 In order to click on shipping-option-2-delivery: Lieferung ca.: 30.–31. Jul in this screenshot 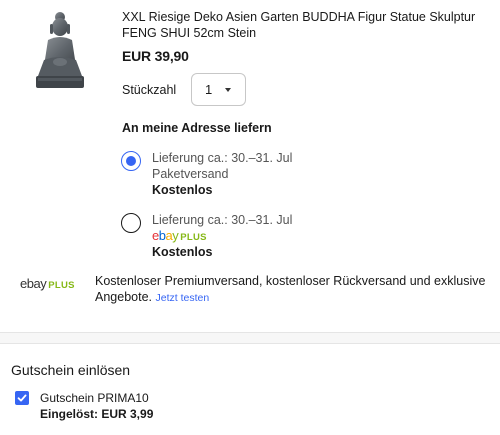, I will do `click(222, 220)`.